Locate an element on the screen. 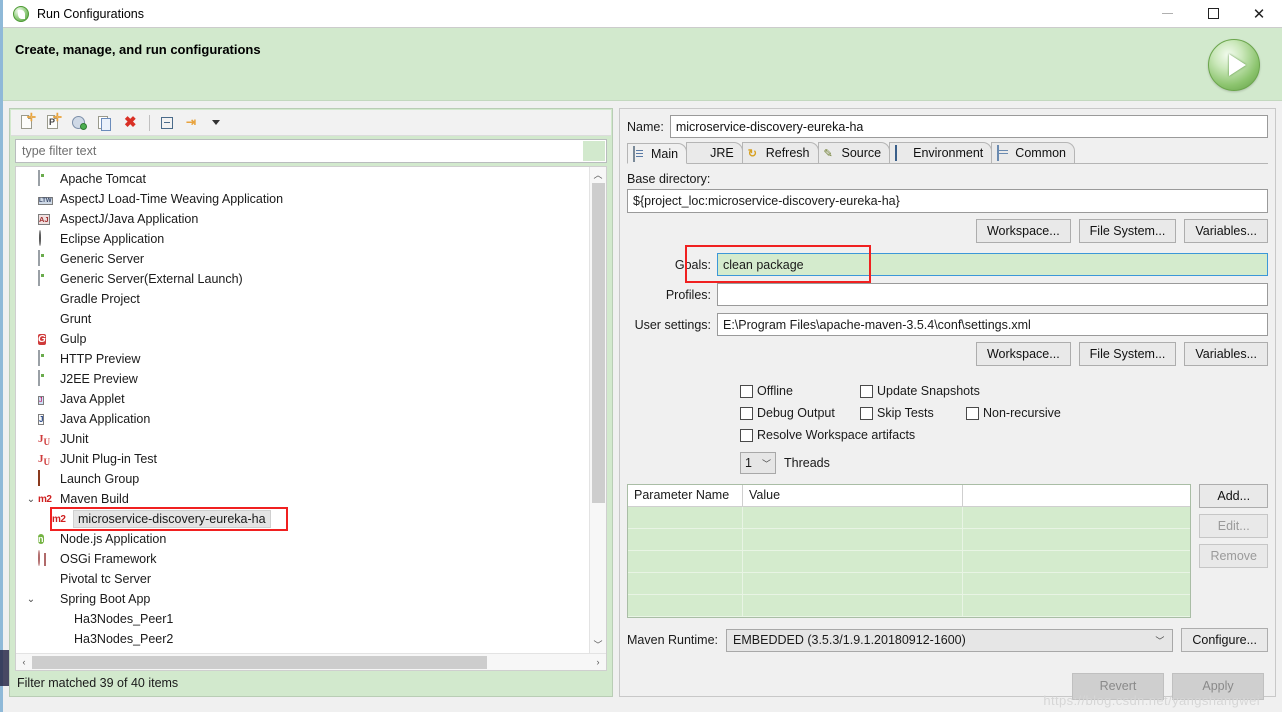 This screenshot has height=712, width=1282. filter-icon: ⇥ is located at coordinates (194, 123).